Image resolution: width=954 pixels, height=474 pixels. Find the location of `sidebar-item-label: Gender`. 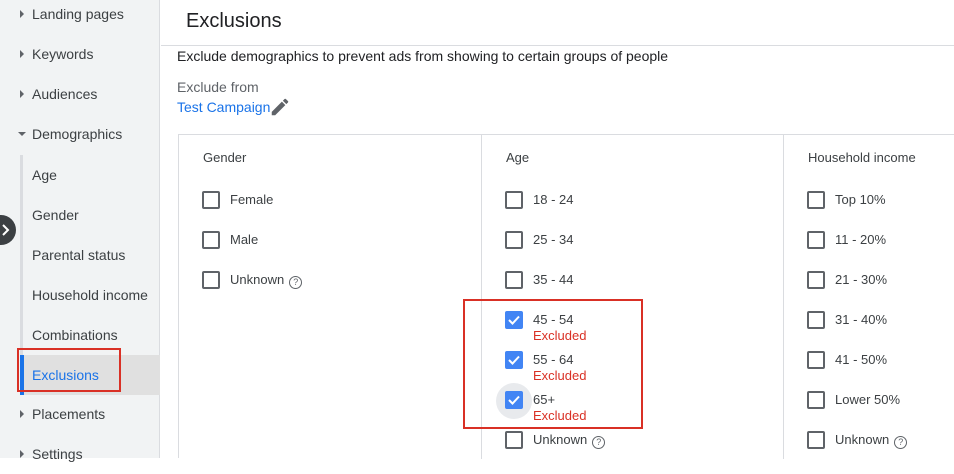

sidebar-item-label: Gender is located at coordinates (55, 215).